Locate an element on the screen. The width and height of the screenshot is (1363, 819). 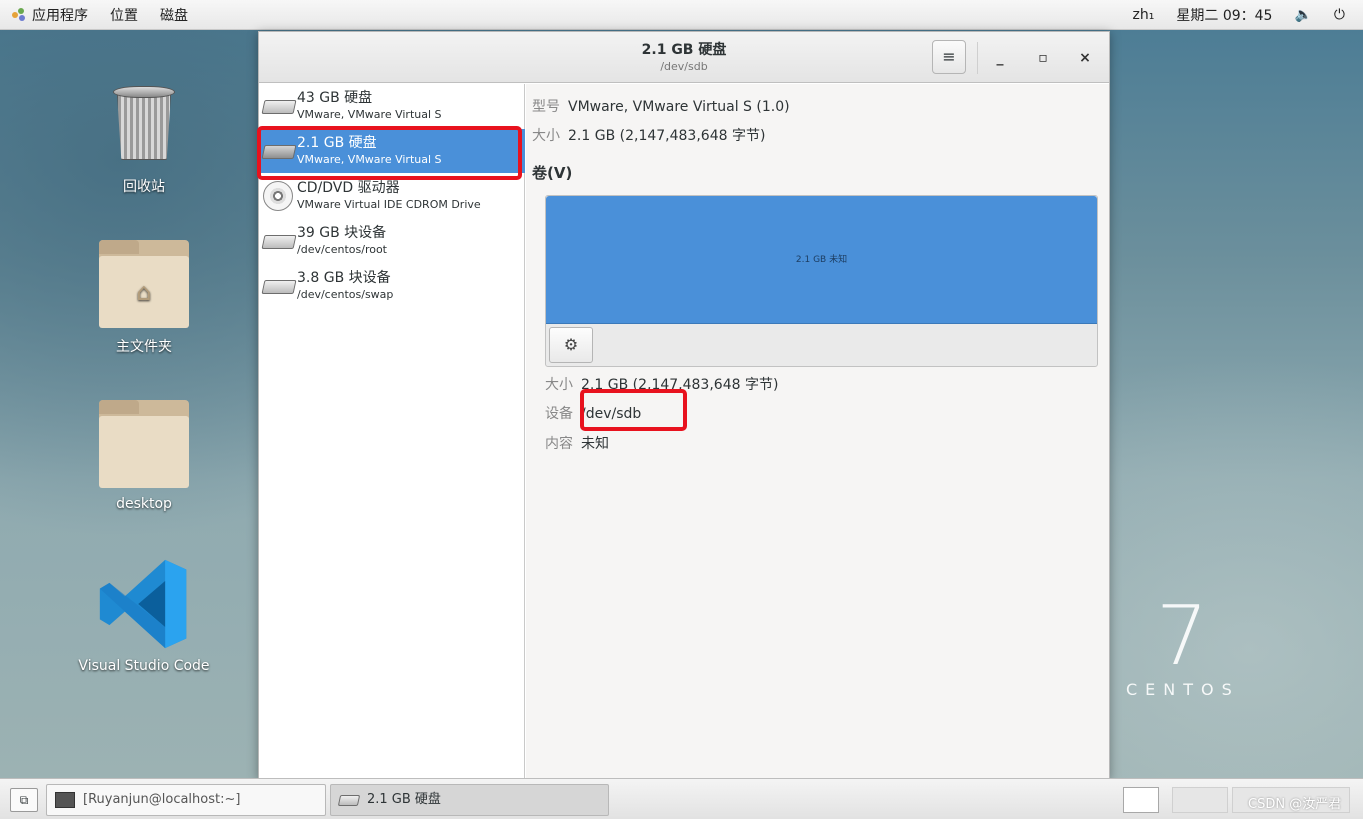
gears-icon: ⚙ is located at coordinates (571, 344).